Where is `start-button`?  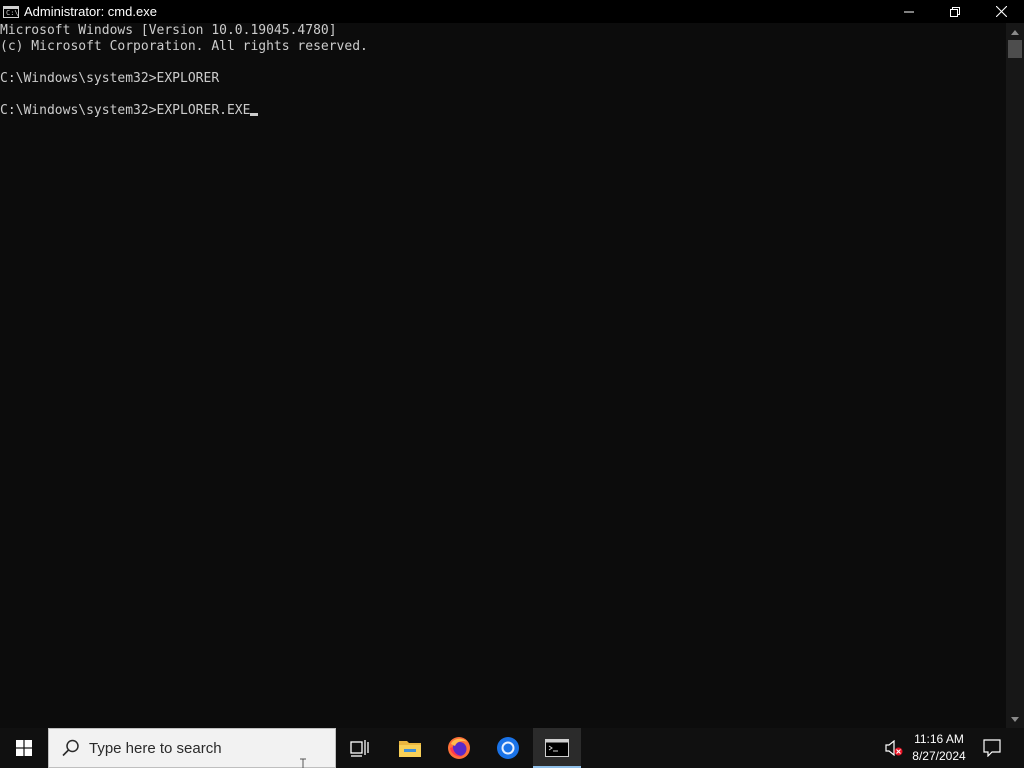
start-button is located at coordinates (24, 748).